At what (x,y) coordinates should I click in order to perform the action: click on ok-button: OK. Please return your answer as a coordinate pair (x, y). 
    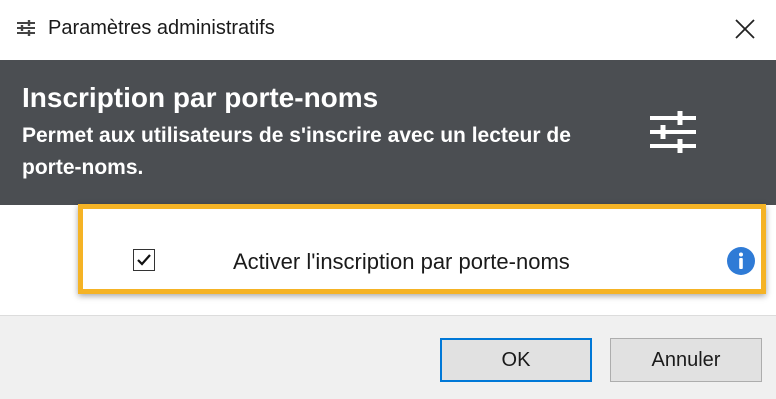
    Looking at the image, I should click on (516, 360).